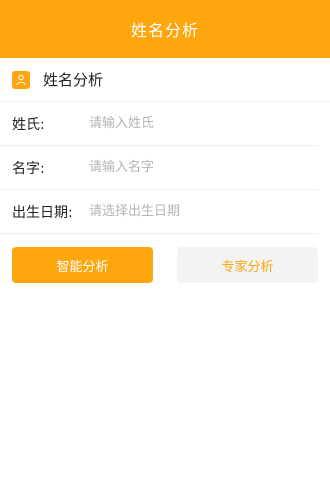  I want to click on smart-analysis-button: 智能分析, so click(82, 265).